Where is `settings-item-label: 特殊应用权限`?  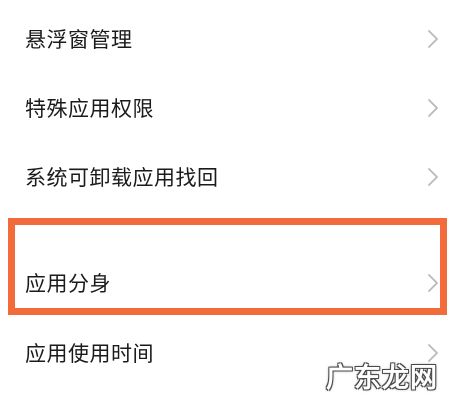 settings-item-label: 特殊应用权限 is located at coordinates (89, 109).